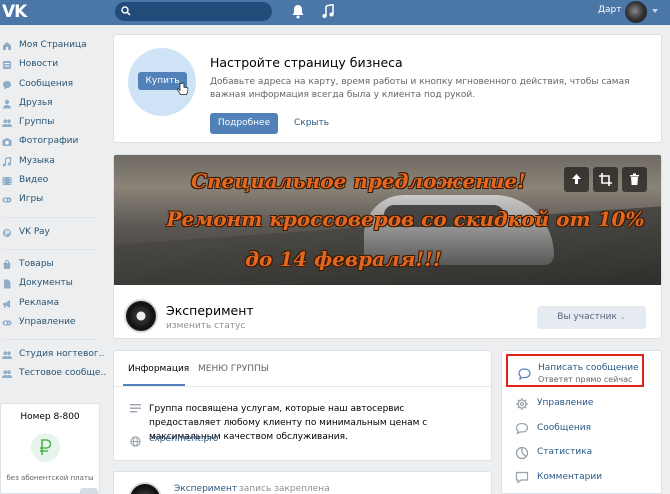 The image size is (670, 494). Describe the element at coordinates (6, 303) in the screenshot. I see `megaphone-icon` at that location.